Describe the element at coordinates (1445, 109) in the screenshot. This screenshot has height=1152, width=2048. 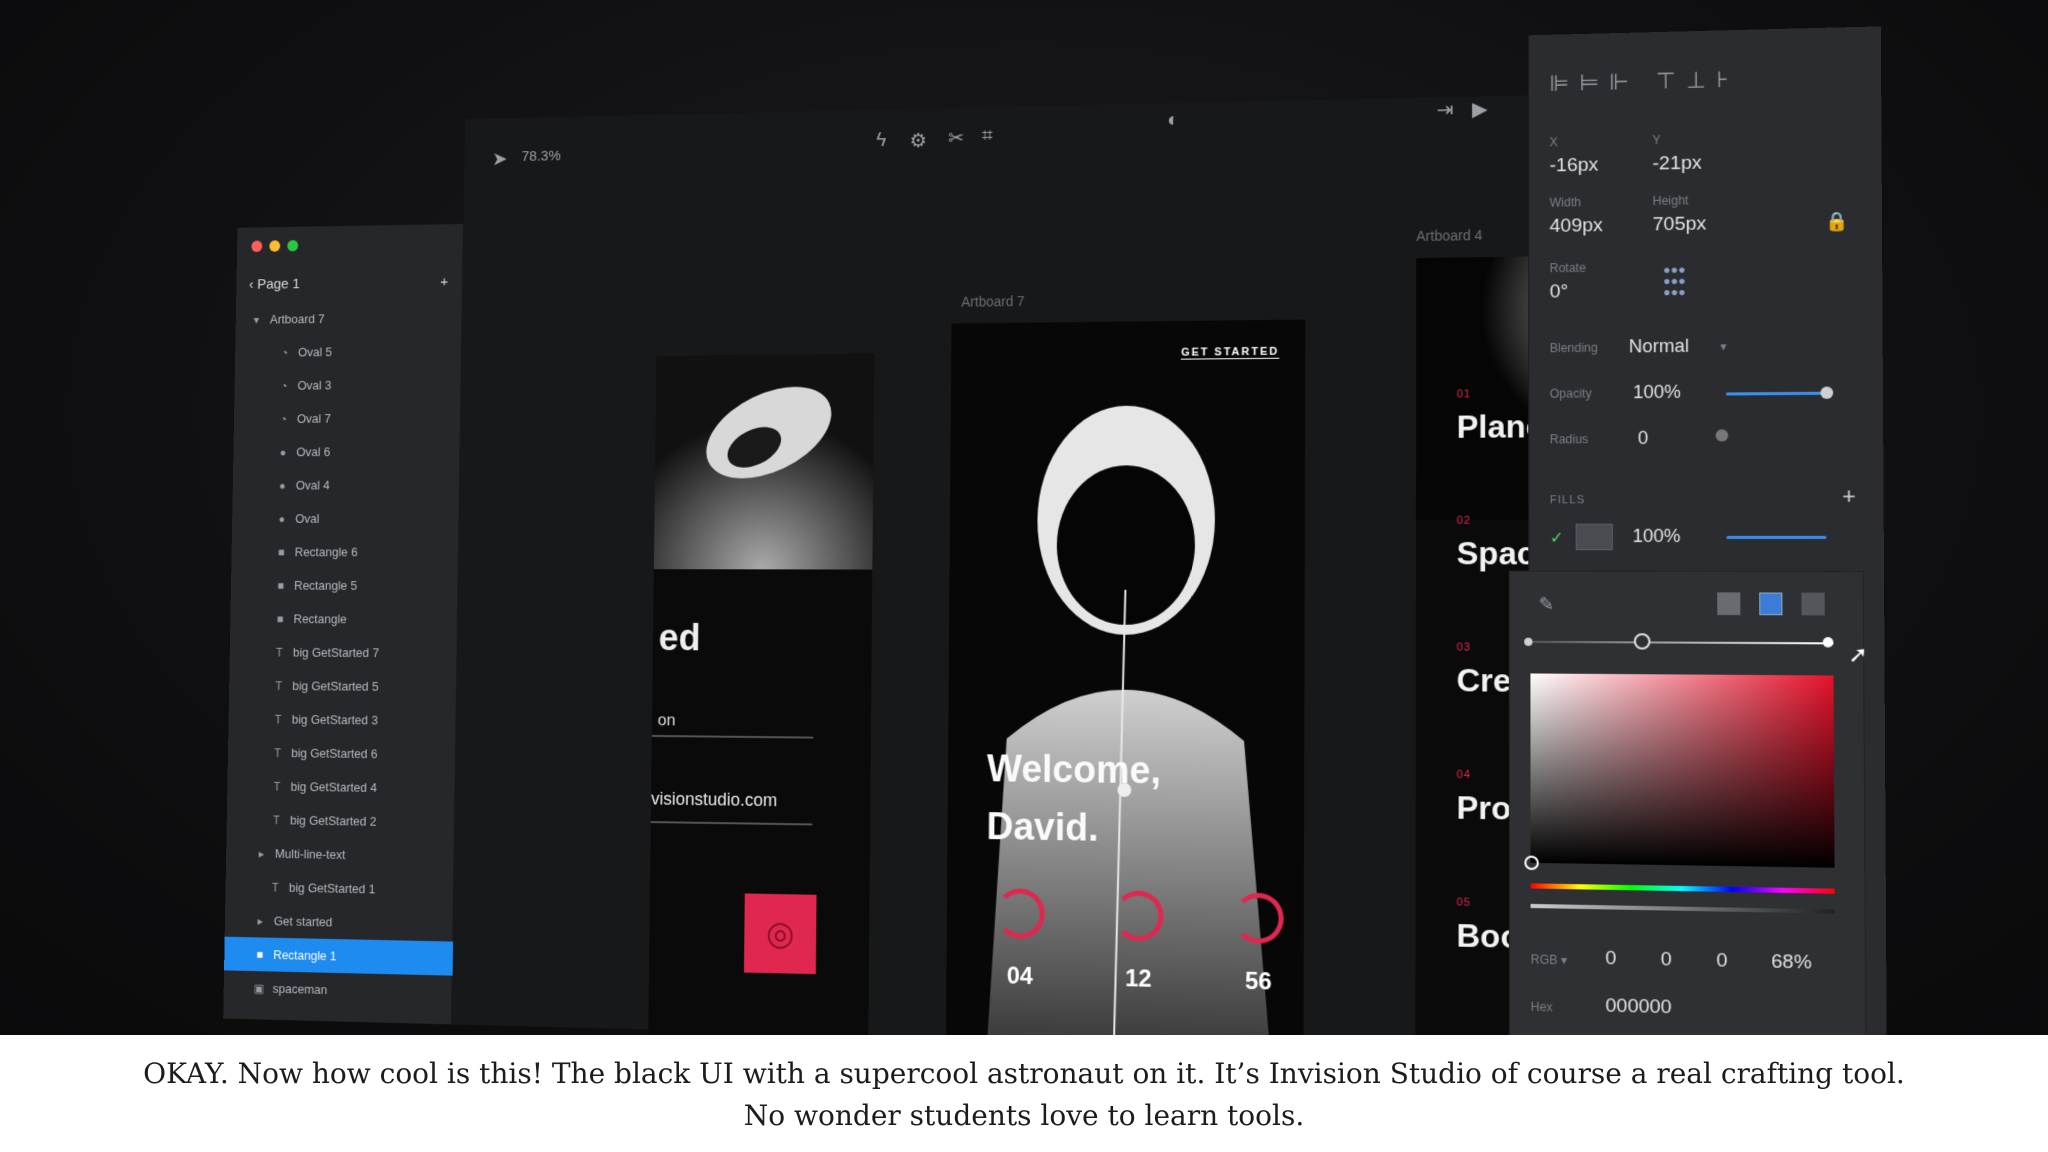
I see `export-icon: ⇥` at that location.